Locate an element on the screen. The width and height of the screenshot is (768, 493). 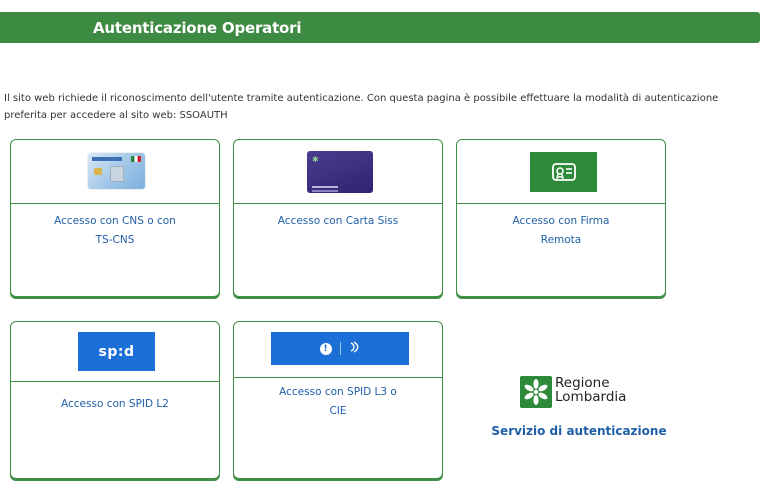
cie-wave-icon is located at coordinates (355, 348).